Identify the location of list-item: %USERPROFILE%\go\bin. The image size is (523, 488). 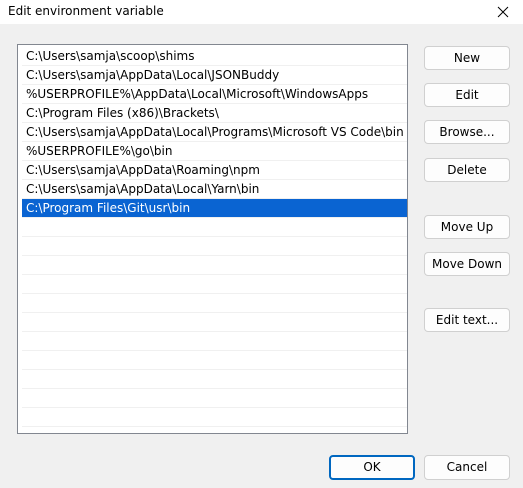
(214, 151).